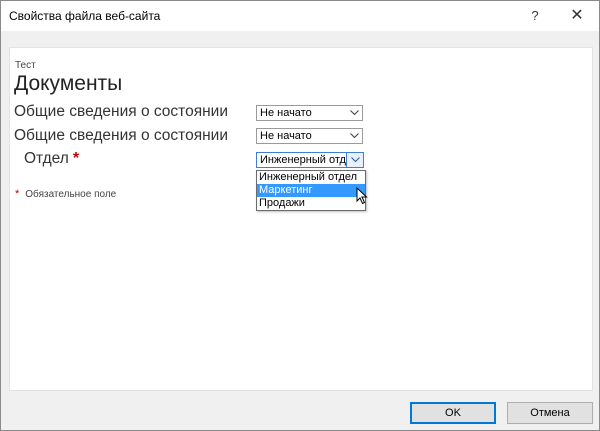 The height and width of the screenshot is (431, 600). What do you see at coordinates (303, 160) in the screenshot?
I see `department-select-value: Инженерный отд` at bounding box center [303, 160].